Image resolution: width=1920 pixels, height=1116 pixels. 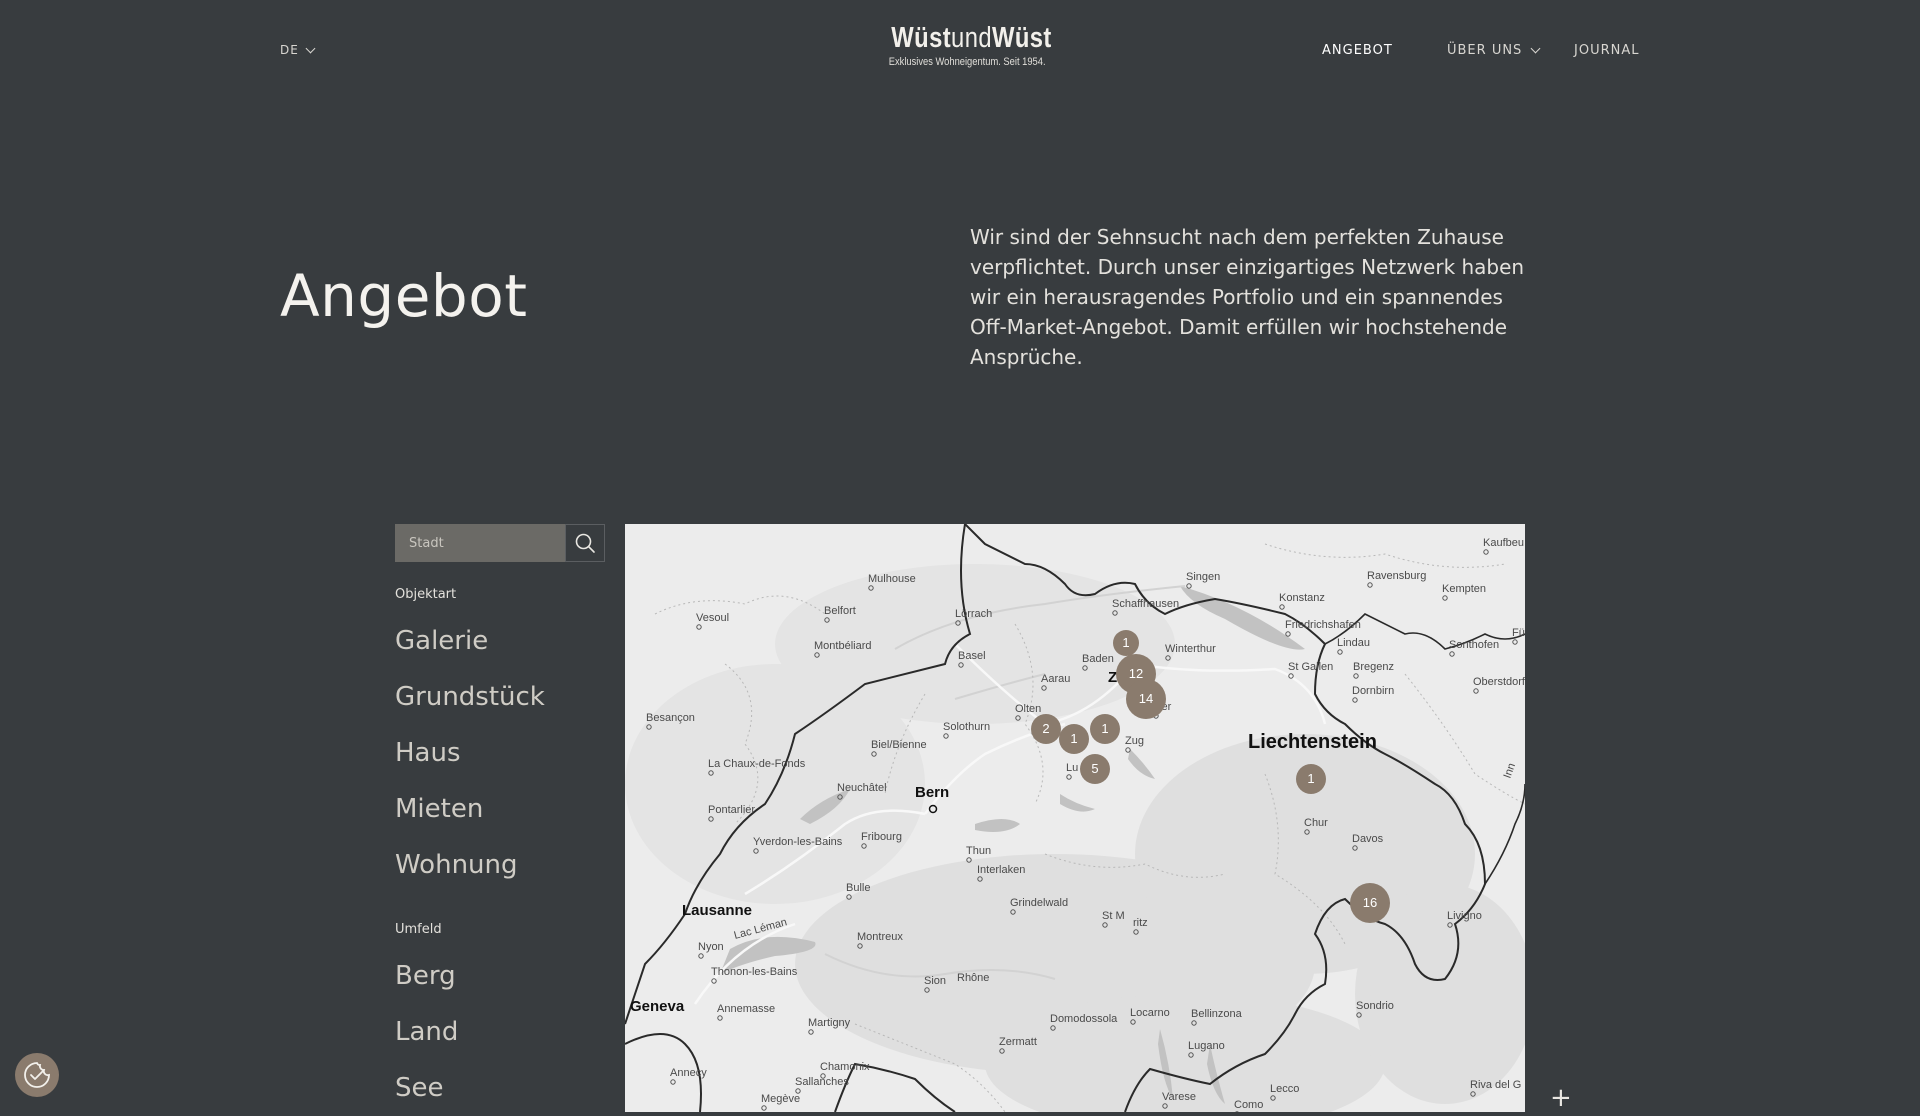 What do you see at coordinates (1495, 1085) in the screenshot?
I see `map-label: Riva del G` at bounding box center [1495, 1085].